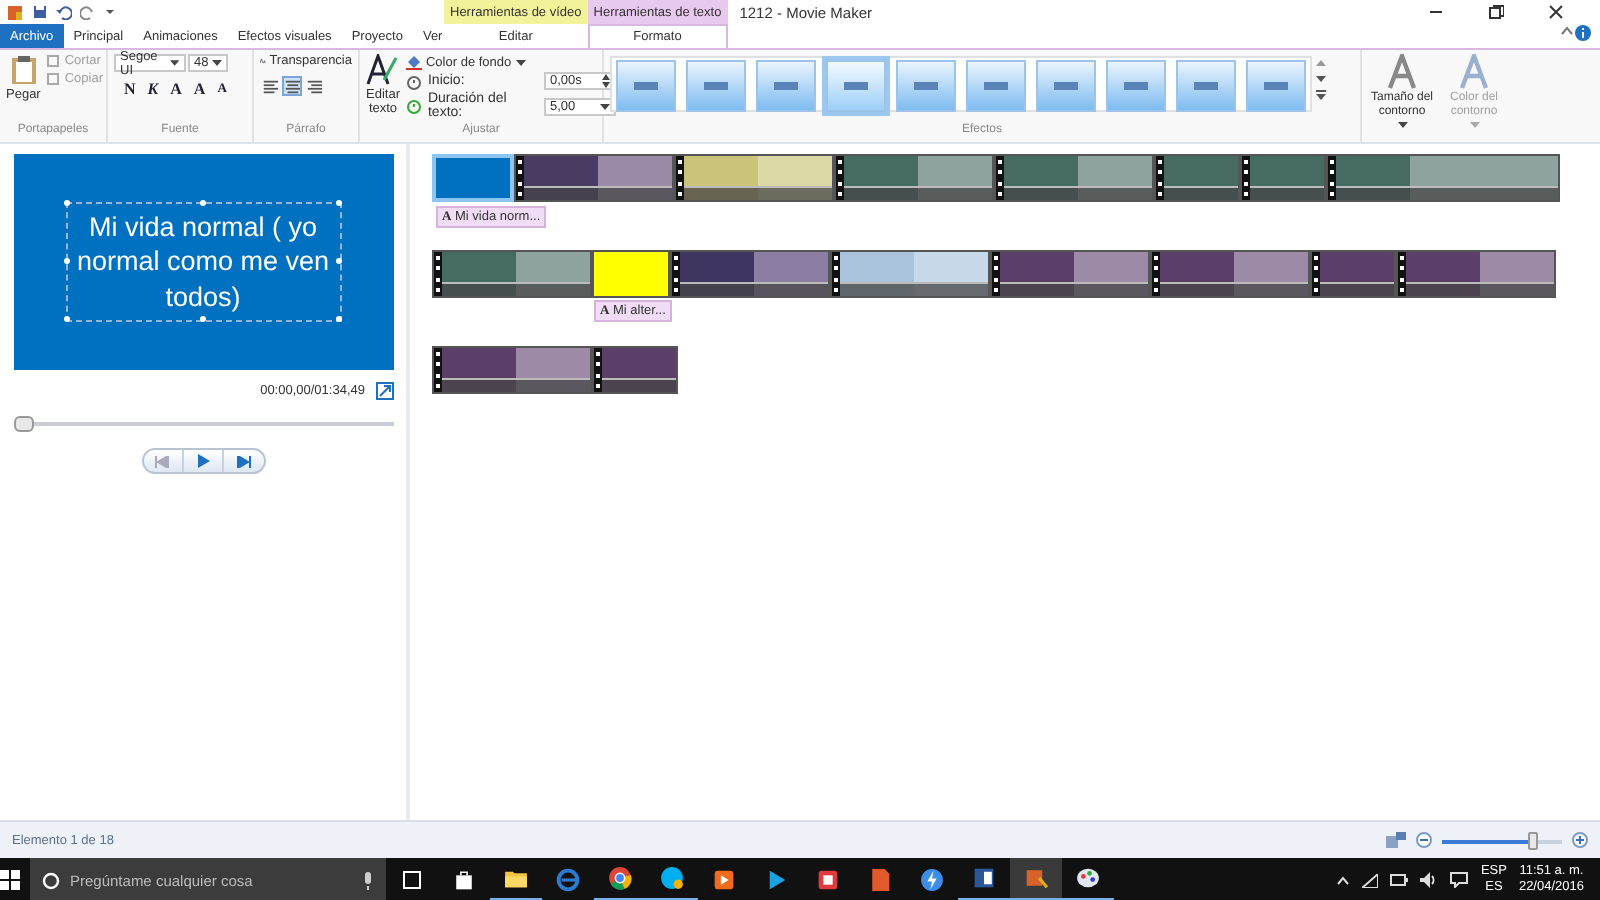 Image resolution: width=1600 pixels, height=900 pixels. What do you see at coordinates (130, 89) in the screenshot?
I see `bold-button: N` at bounding box center [130, 89].